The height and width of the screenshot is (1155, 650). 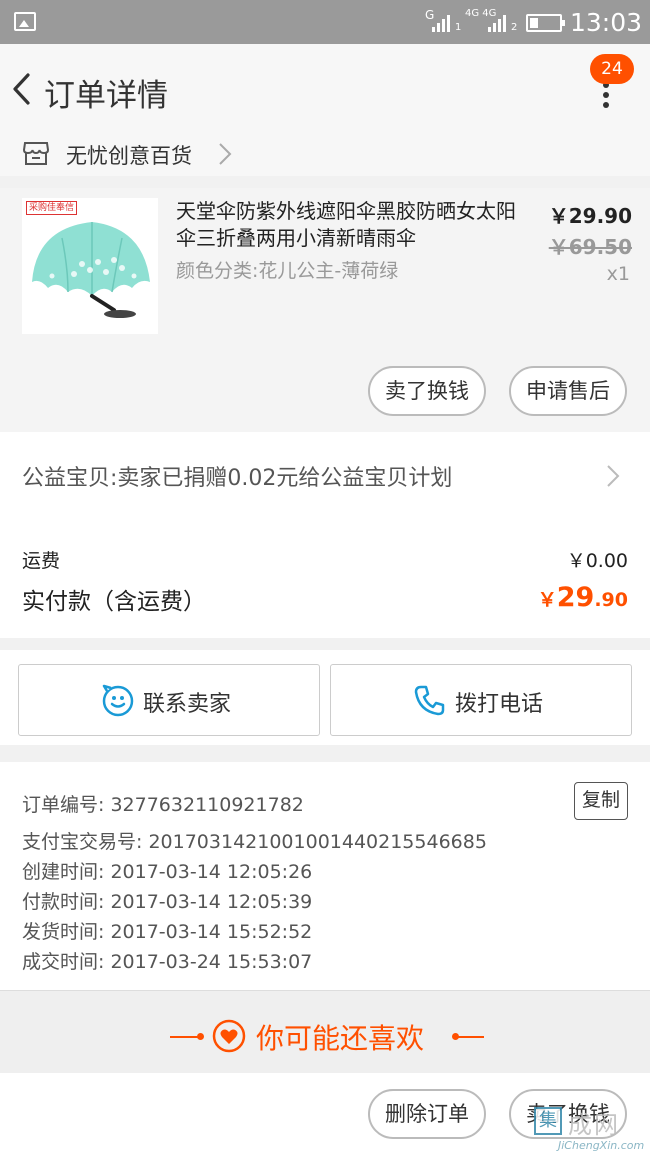 I want to click on created-time: 2017-03-14 12:05:26, so click(x=211, y=872).